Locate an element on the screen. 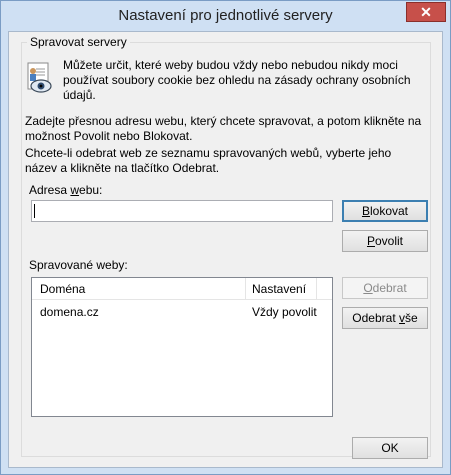 The width and height of the screenshot is (451, 475). allow-button-accel: P is located at coordinates (370, 241).